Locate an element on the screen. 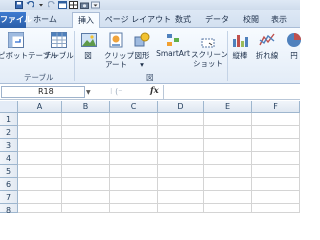 The height and width of the screenshot is (240, 320). tab-insert: 挿入 is located at coordinates (86, 20).